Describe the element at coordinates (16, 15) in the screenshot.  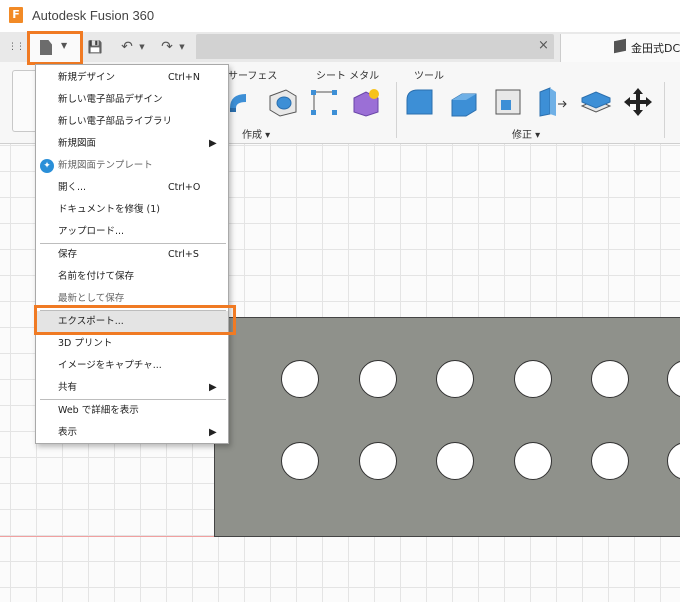
I see `fusion-logo-icon: F` at that location.